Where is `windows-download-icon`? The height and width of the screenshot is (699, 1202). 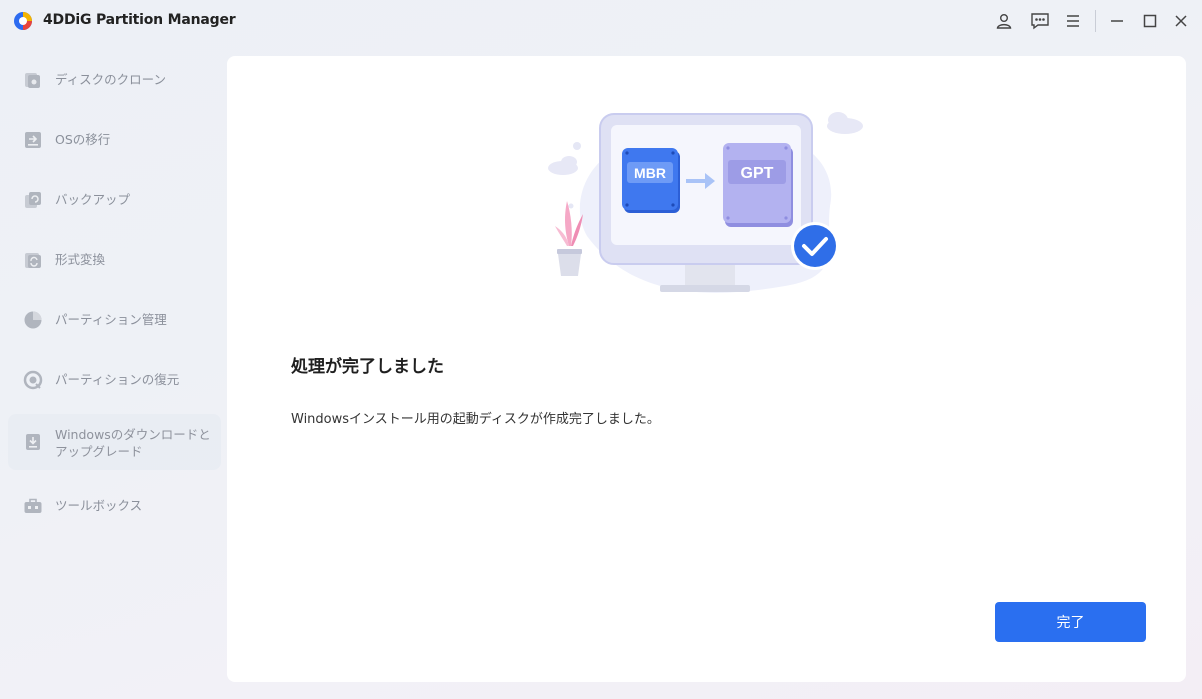
windows-download-icon is located at coordinates (33, 442).